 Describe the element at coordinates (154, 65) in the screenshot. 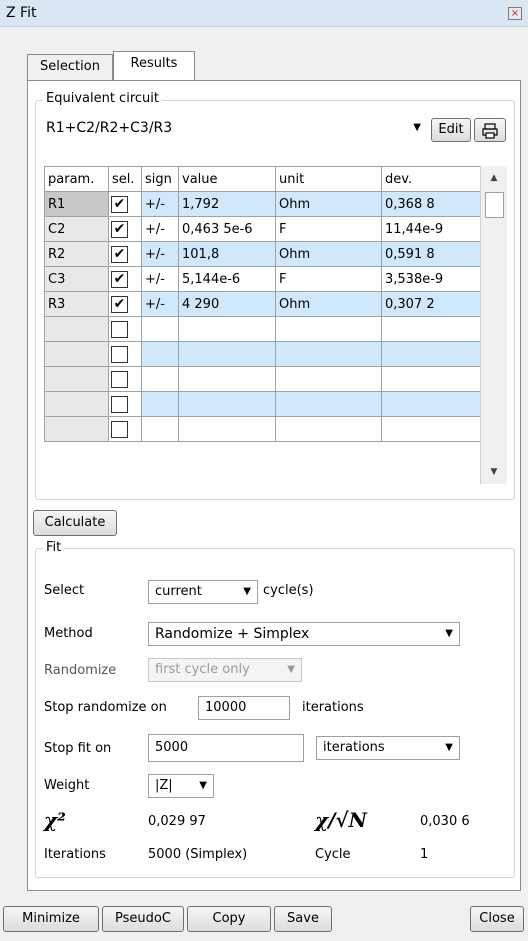

I see `tab-results: Results` at that location.